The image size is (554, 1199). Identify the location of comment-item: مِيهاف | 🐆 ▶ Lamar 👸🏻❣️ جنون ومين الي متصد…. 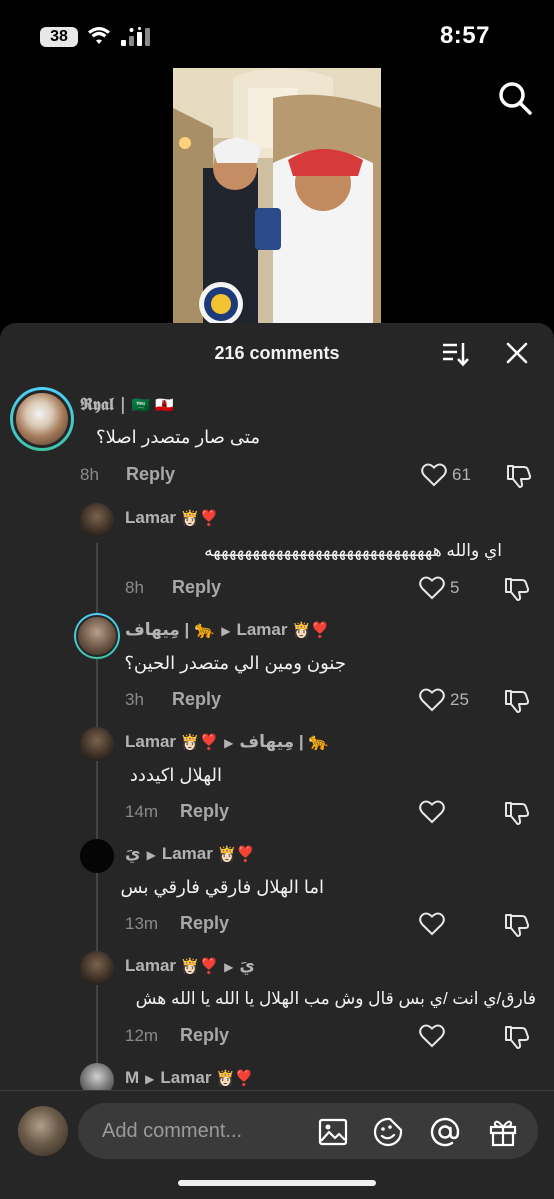
(277, 669).